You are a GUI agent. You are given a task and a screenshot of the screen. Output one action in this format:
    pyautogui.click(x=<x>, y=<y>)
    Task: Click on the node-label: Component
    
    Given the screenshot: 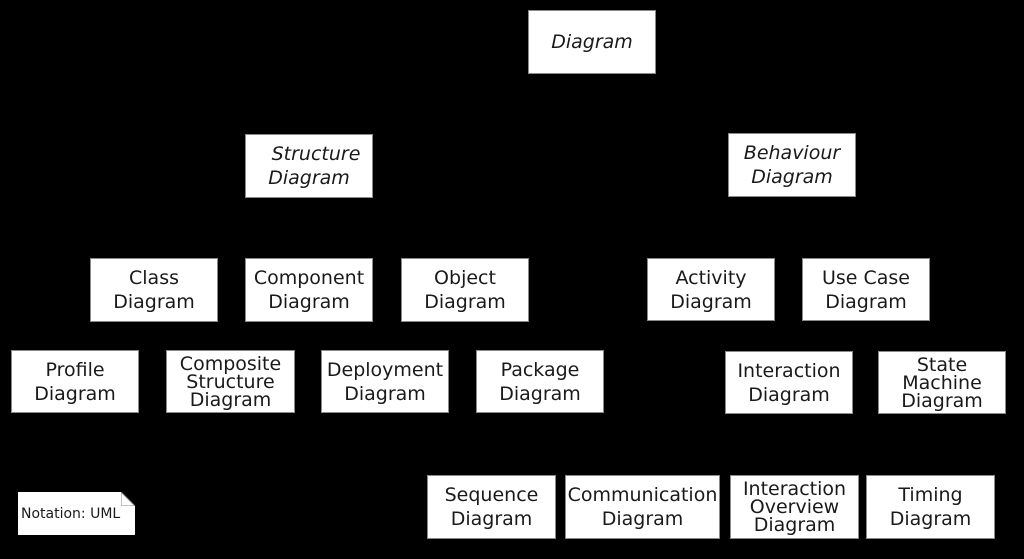 What is the action you would take?
    pyautogui.click(x=309, y=278)
    